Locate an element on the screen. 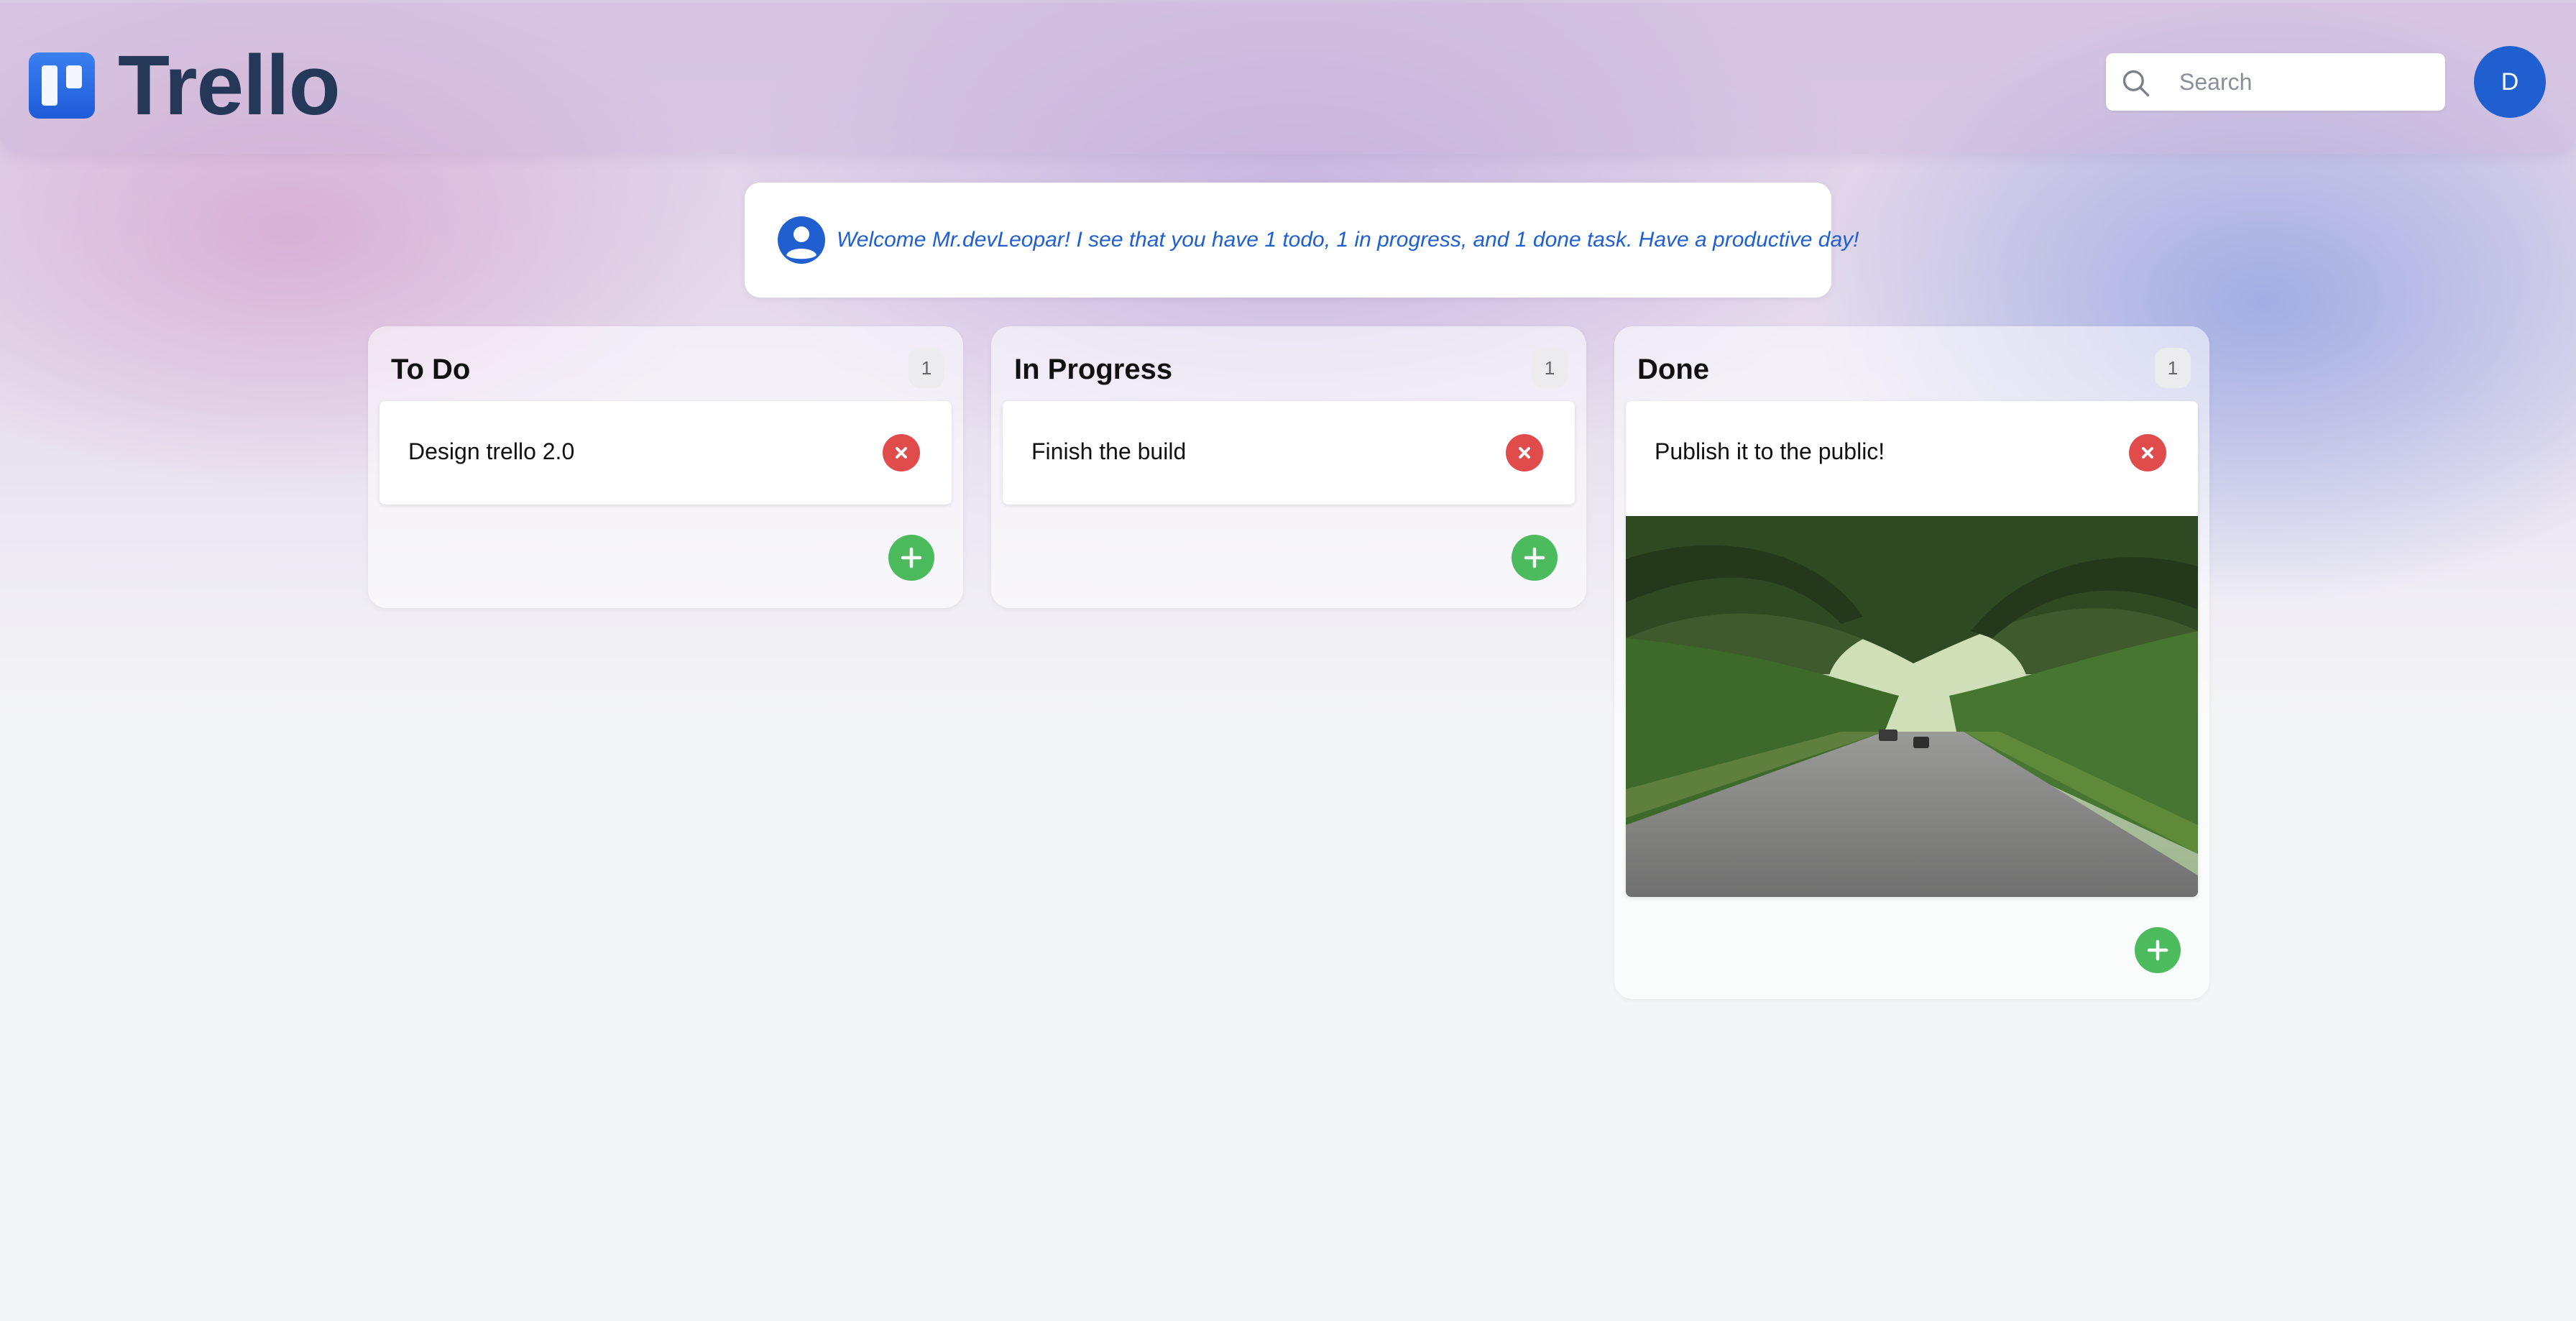 The width and height of the screenshot is (2576, 1321). card-cover-image is located at coordinates (1912, 706).